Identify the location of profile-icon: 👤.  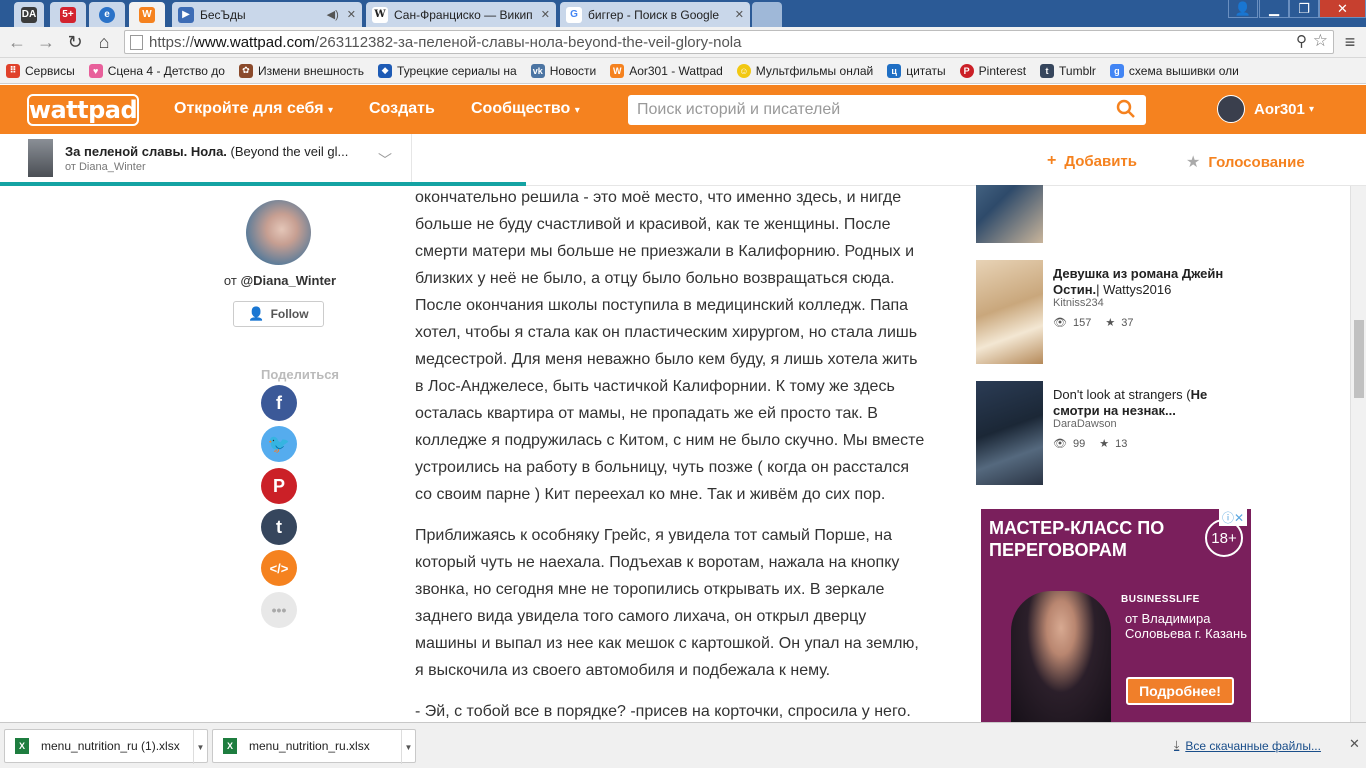
(1243, 9).